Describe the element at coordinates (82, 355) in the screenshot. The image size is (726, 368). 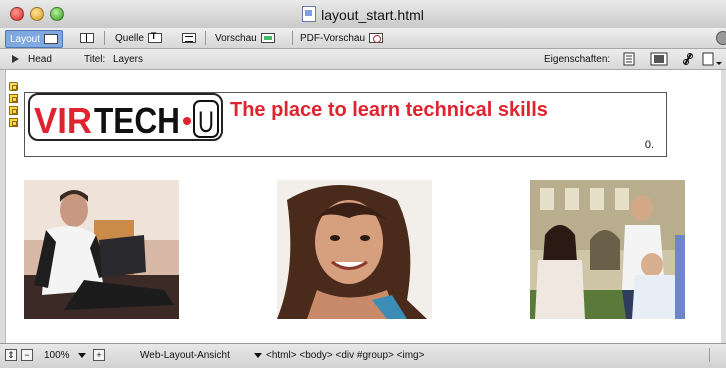
I see `zoom-dropdown-arrow-icon` at that location.